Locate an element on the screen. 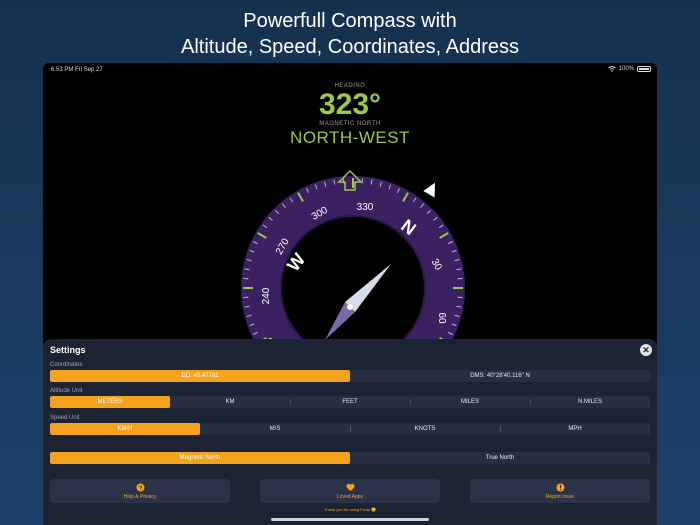 Image resolution: width=700 pixels, height=525 pixels. battery-icon is located at coordinates (644, 69).